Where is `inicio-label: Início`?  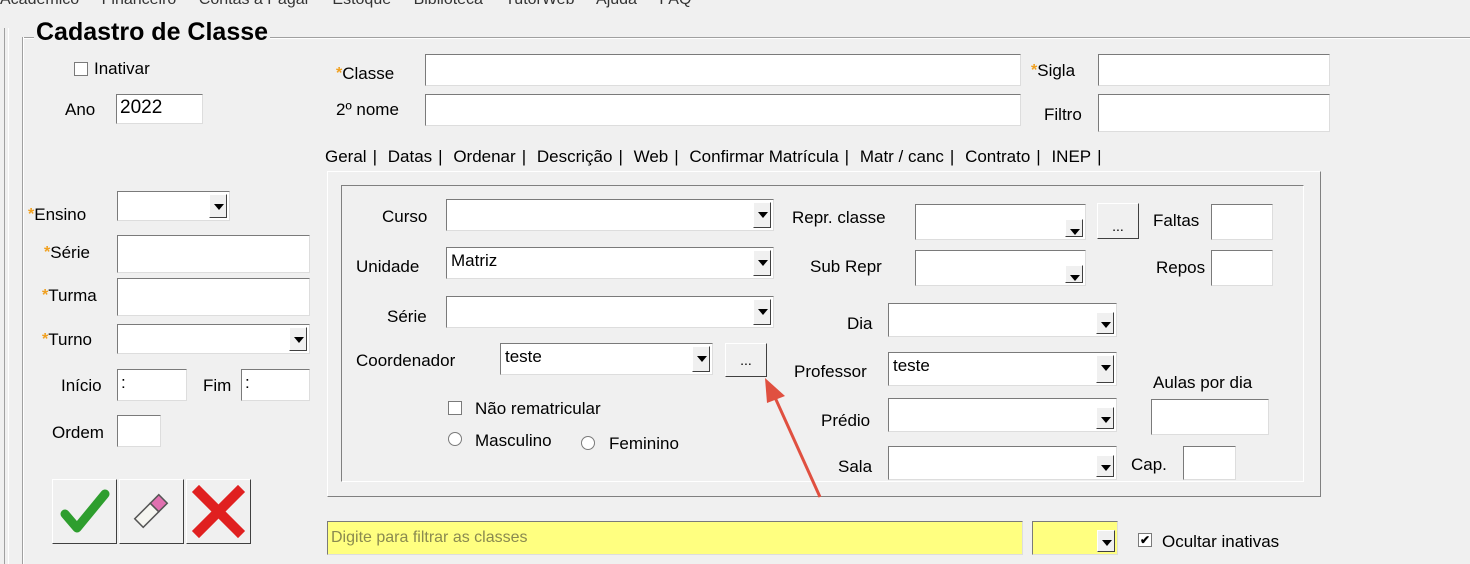 inicio-label: Início is located at coordinates (81, 385).